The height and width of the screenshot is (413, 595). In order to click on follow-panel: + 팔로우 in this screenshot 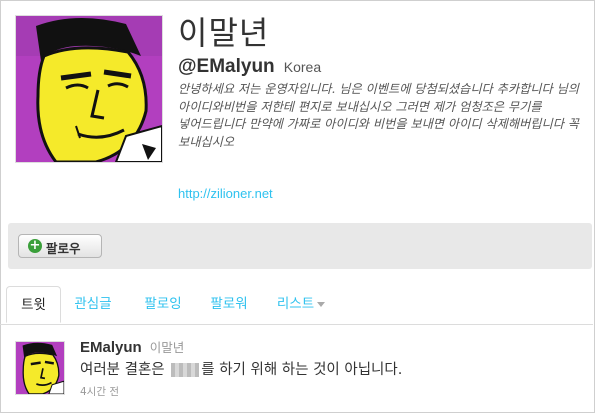, I will do `click(300, 246)`.